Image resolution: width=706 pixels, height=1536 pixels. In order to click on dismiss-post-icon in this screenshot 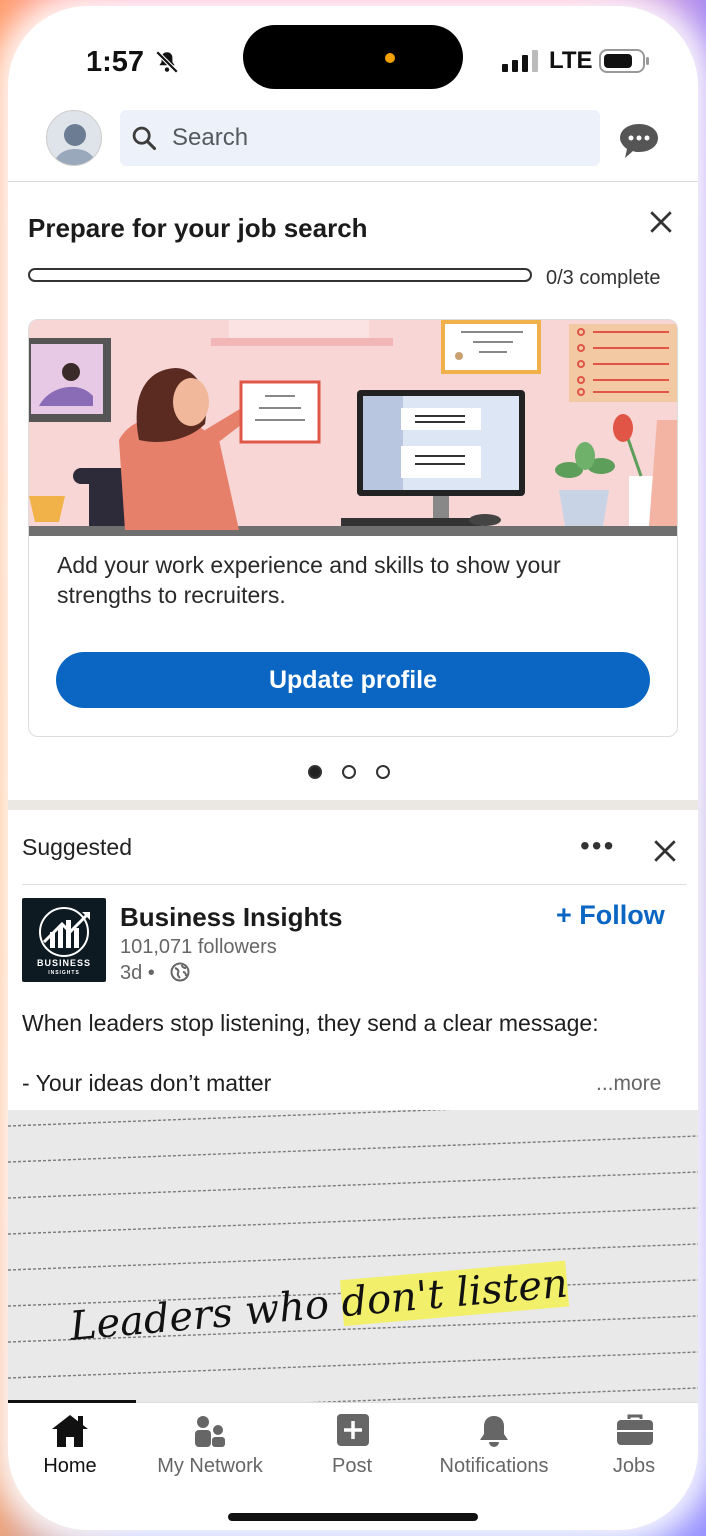, I will do `click(665, 851)`.